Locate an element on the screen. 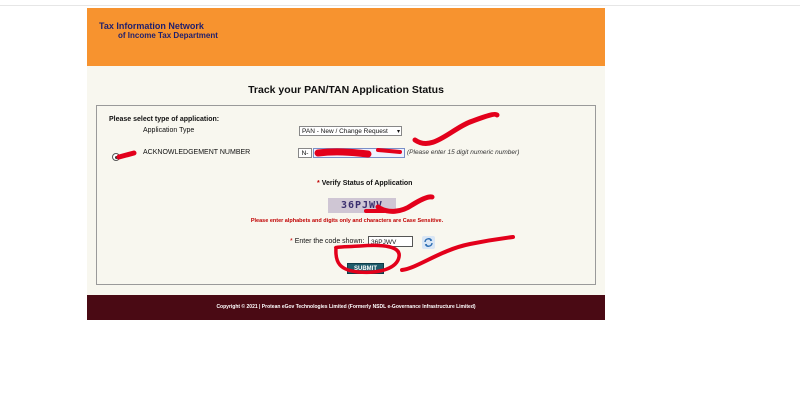  chevron-down-icon: ▾ is located at coordinates (398, 132).